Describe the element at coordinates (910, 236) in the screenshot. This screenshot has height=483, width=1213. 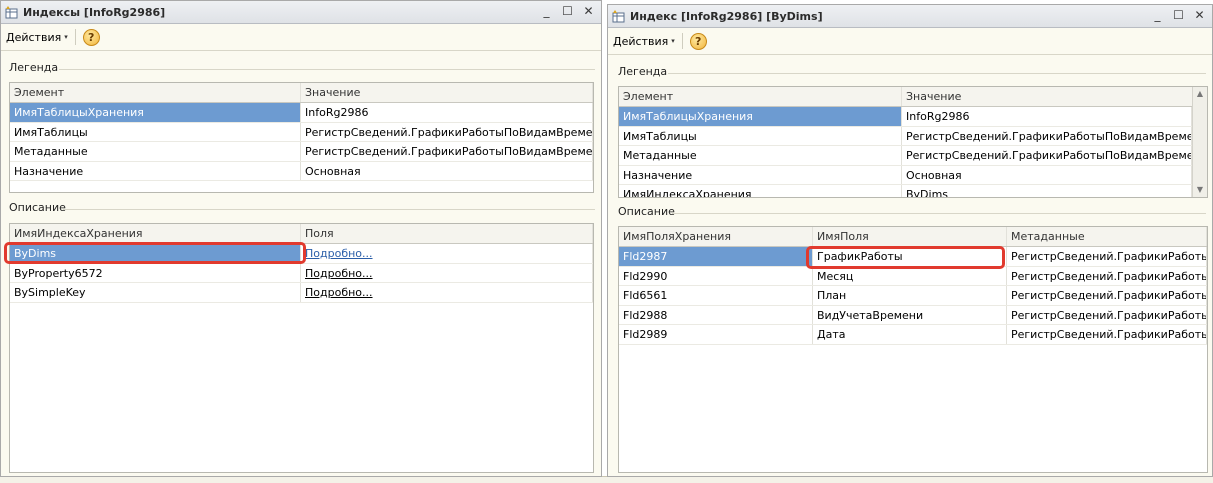
I see `column-header: ИмяПоля` at that location.